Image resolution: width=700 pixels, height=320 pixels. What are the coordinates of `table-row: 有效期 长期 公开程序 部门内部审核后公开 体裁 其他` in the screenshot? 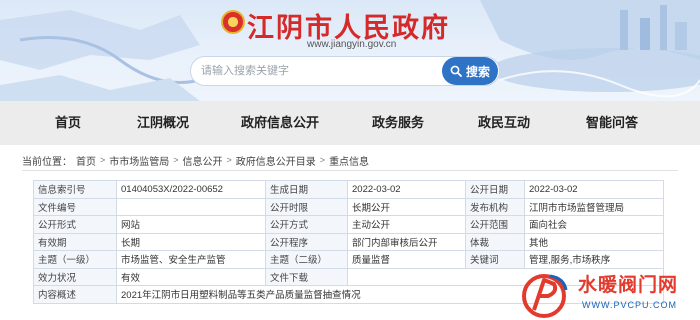 It's located at (348, 241).